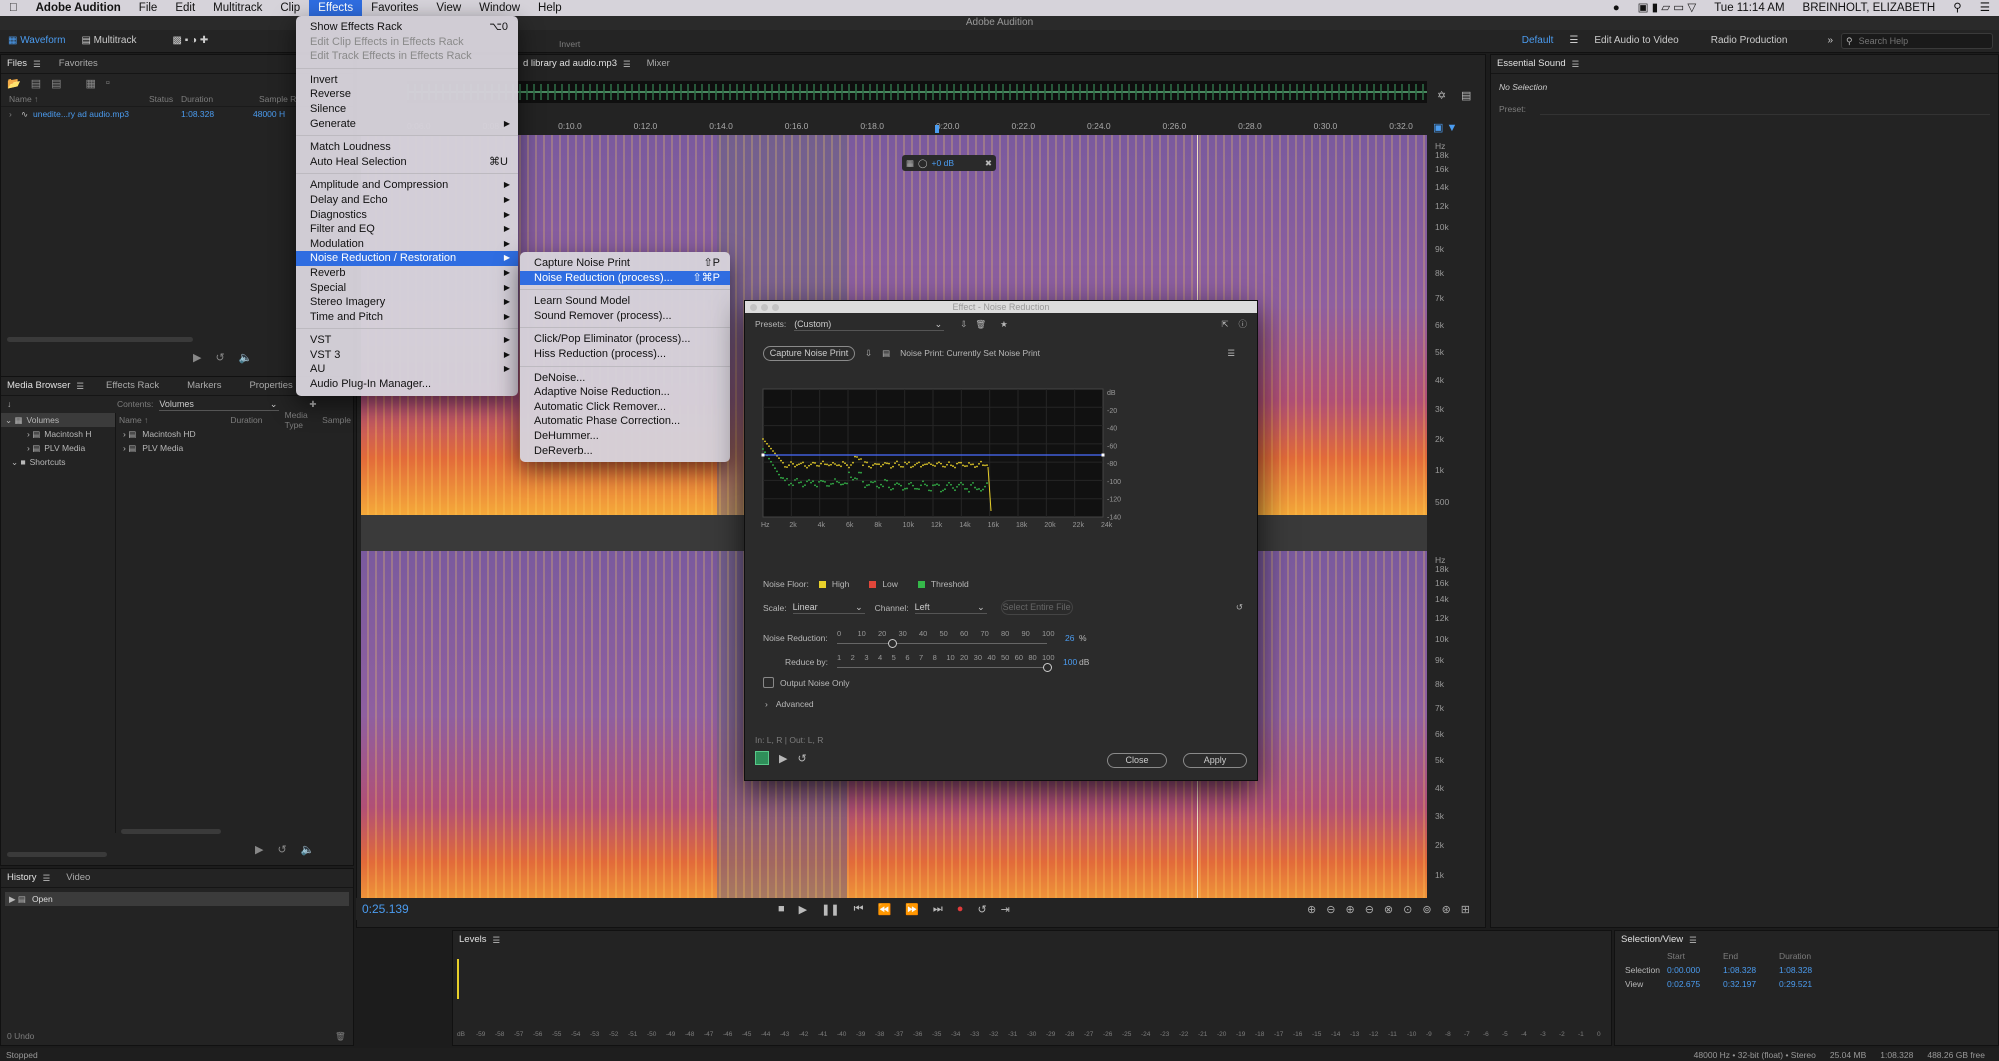 This screenshot has height=1061, width=1999. What do you see at coordinates (951, 607) in the screenshot?
I see `channel-select: Left ⌄` at bounding box center [951, 607].